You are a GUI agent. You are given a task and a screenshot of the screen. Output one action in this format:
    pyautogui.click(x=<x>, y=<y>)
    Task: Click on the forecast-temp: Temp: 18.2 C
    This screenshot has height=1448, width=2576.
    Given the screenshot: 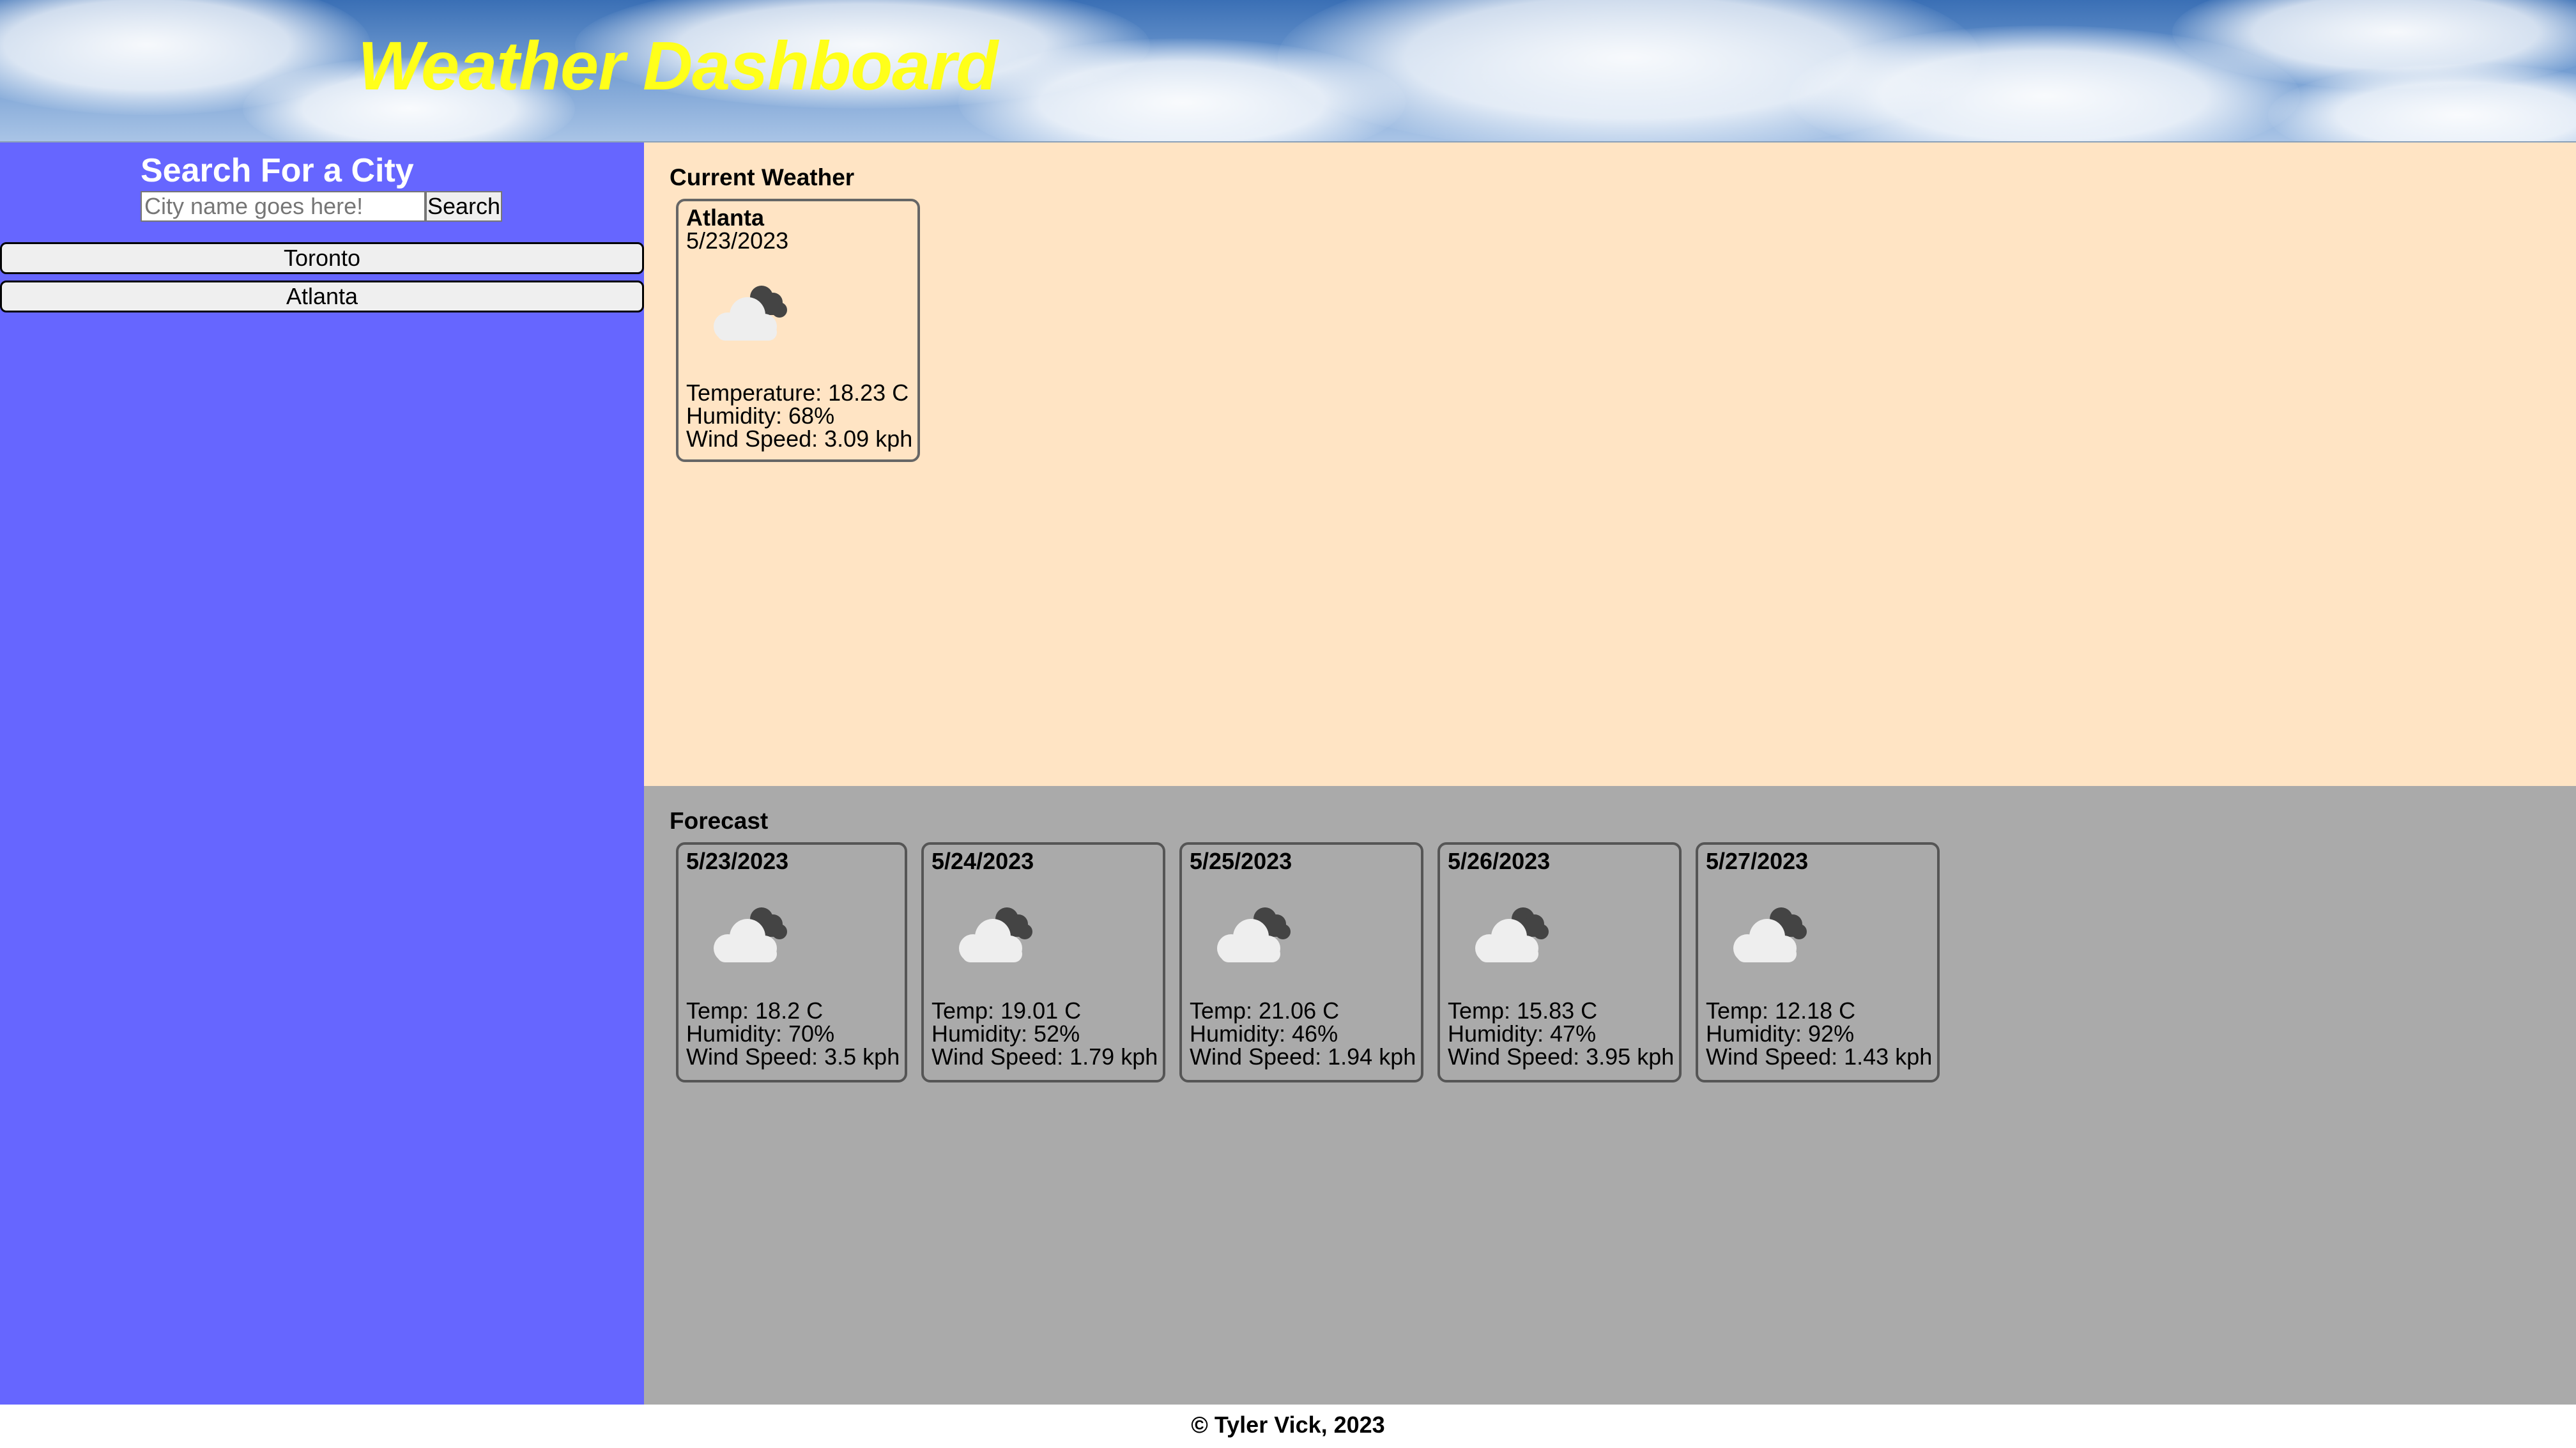 What is the action you would take?
    pyautogui.click(x=755, y=1010)
    